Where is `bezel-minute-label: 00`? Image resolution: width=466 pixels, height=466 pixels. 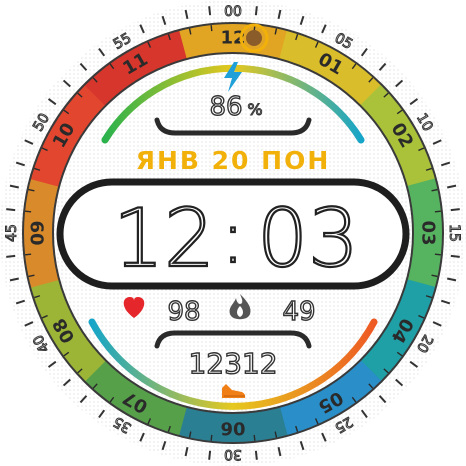 bezel-minute-label: 00 is located at coordinates (233, 12).